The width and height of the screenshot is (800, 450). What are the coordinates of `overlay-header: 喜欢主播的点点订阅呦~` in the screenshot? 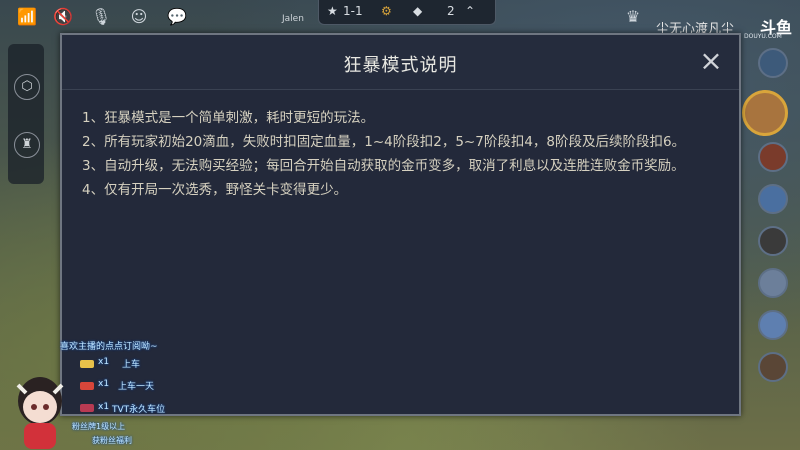 It's located at (109, 347).